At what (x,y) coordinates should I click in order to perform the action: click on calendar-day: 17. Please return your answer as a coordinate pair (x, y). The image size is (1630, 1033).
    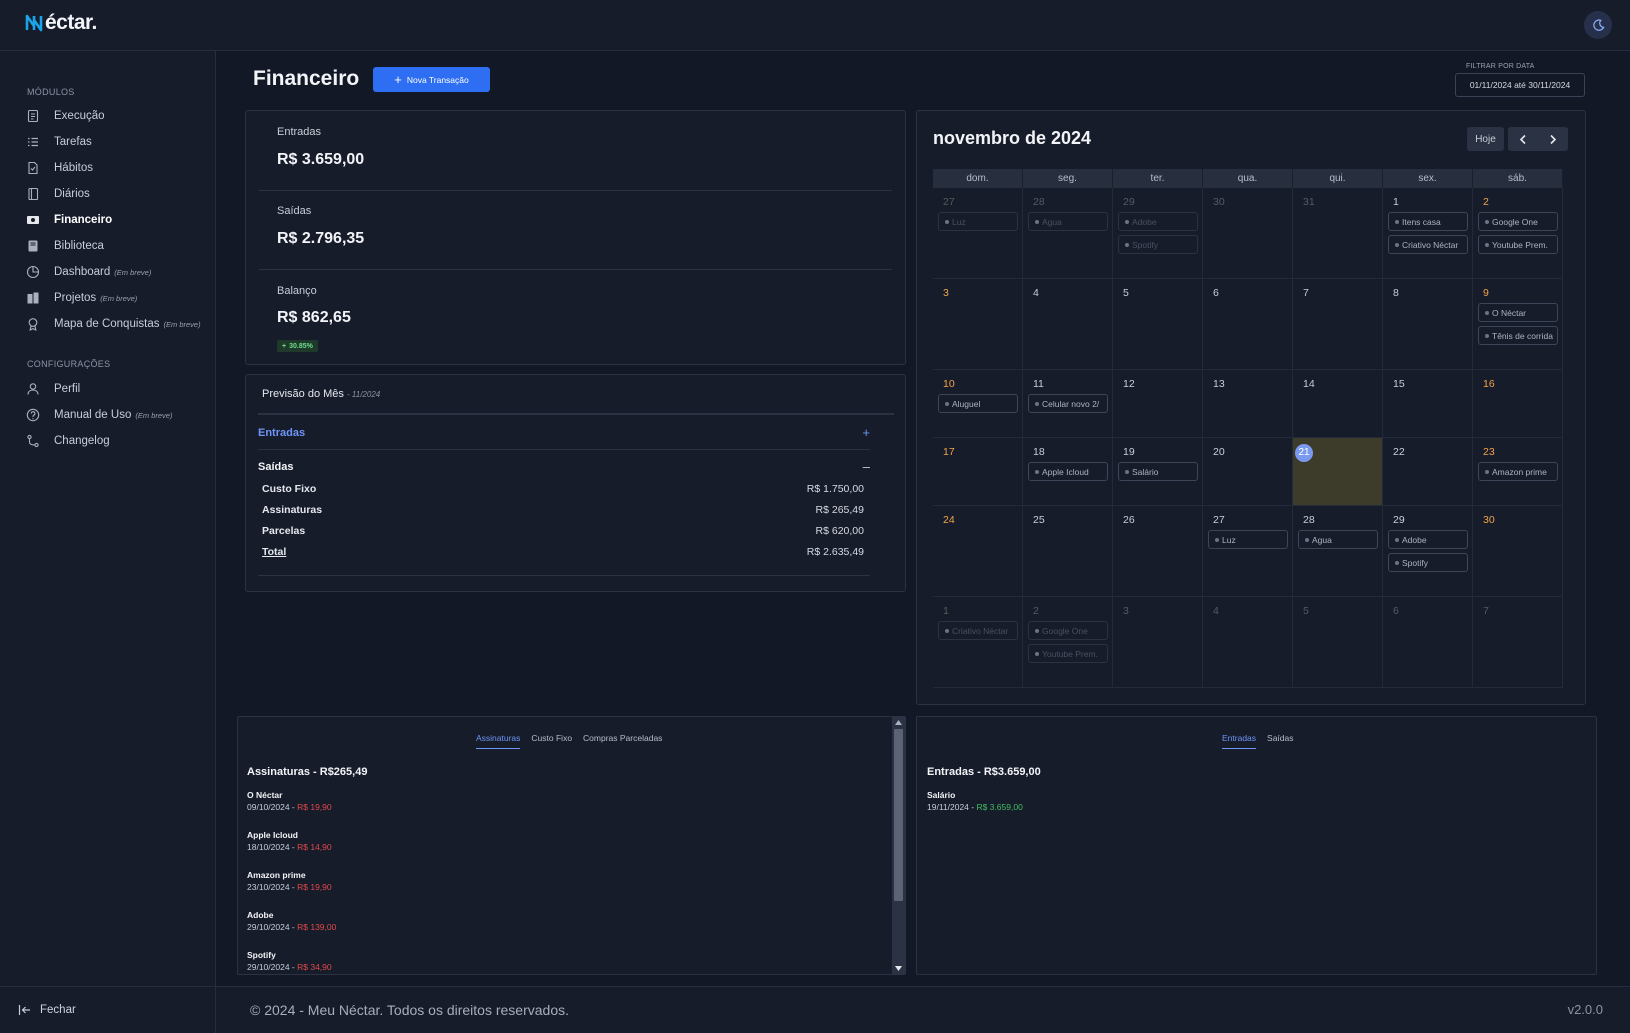
    Looking at the image, I should click on (978, 471).